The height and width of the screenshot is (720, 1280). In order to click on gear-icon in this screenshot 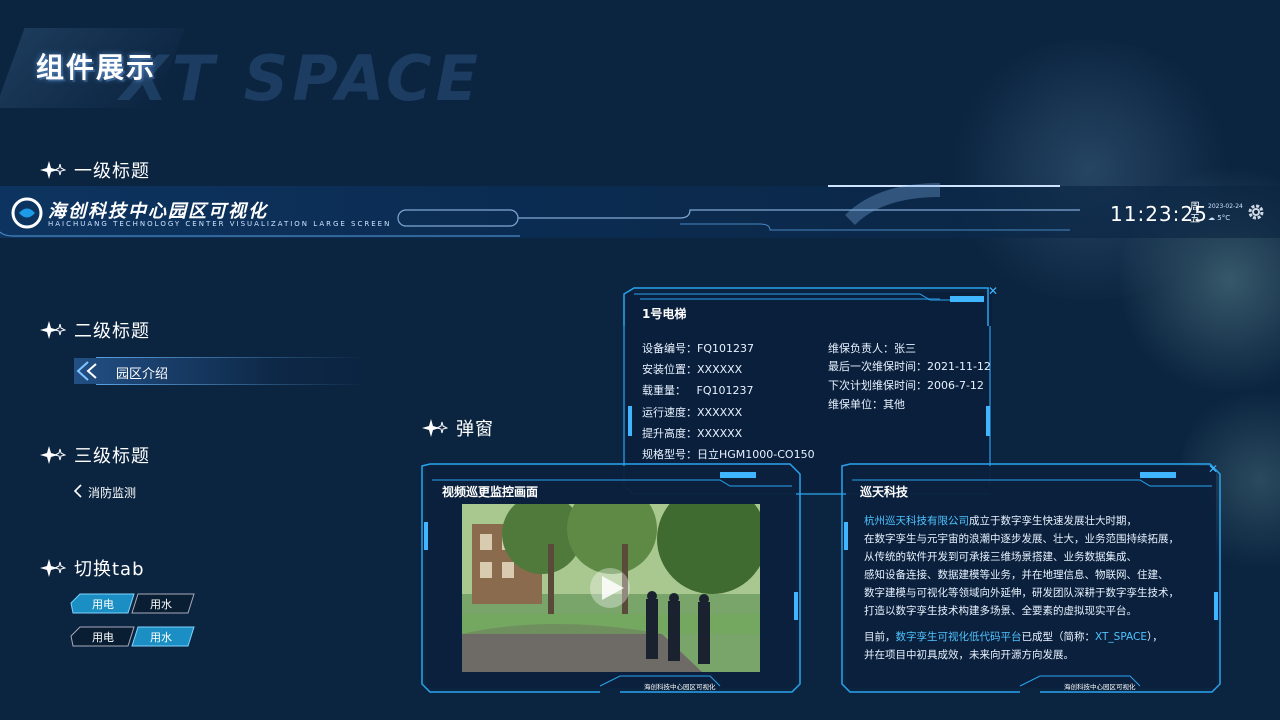, I will do `click(1256, 212)`.